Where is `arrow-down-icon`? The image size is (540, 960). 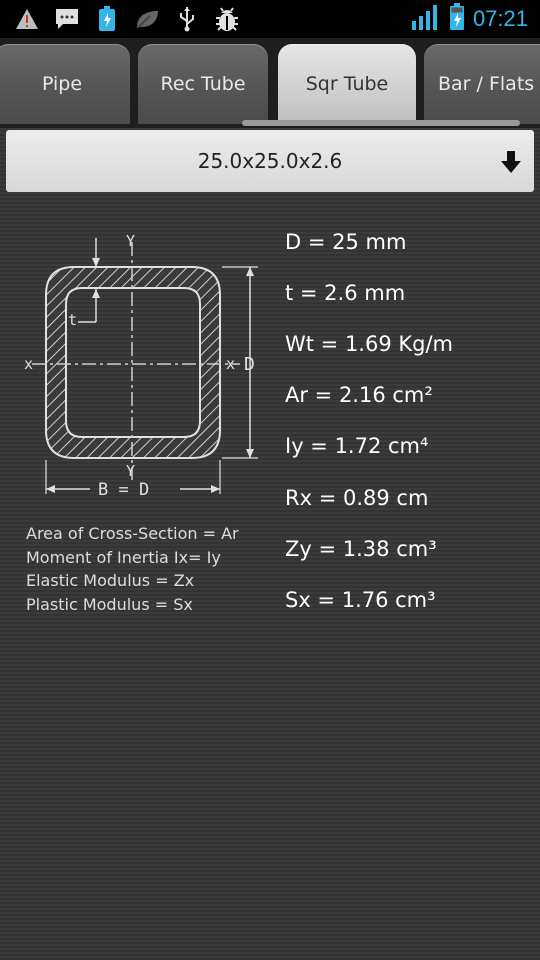 arrow-down-icon is located at coordinates (511, 162).